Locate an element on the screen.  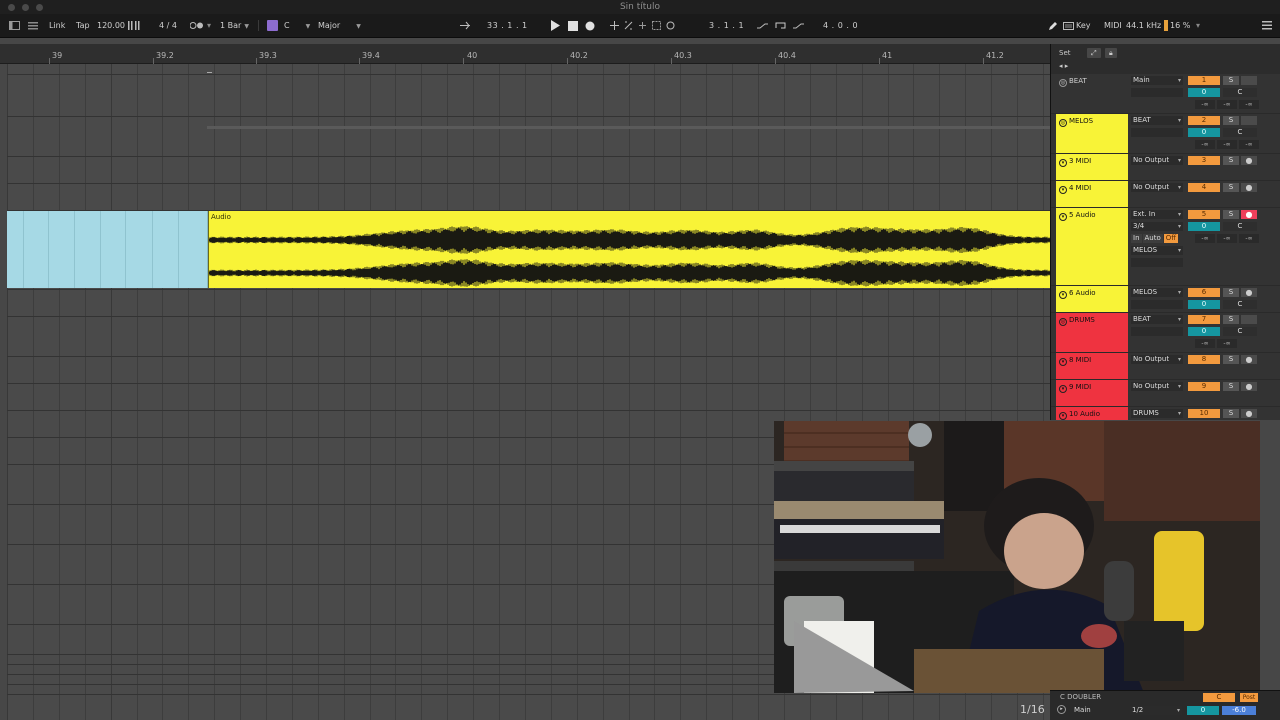
output-routing-select: DRUMS is located at coordinates (1157, 413).